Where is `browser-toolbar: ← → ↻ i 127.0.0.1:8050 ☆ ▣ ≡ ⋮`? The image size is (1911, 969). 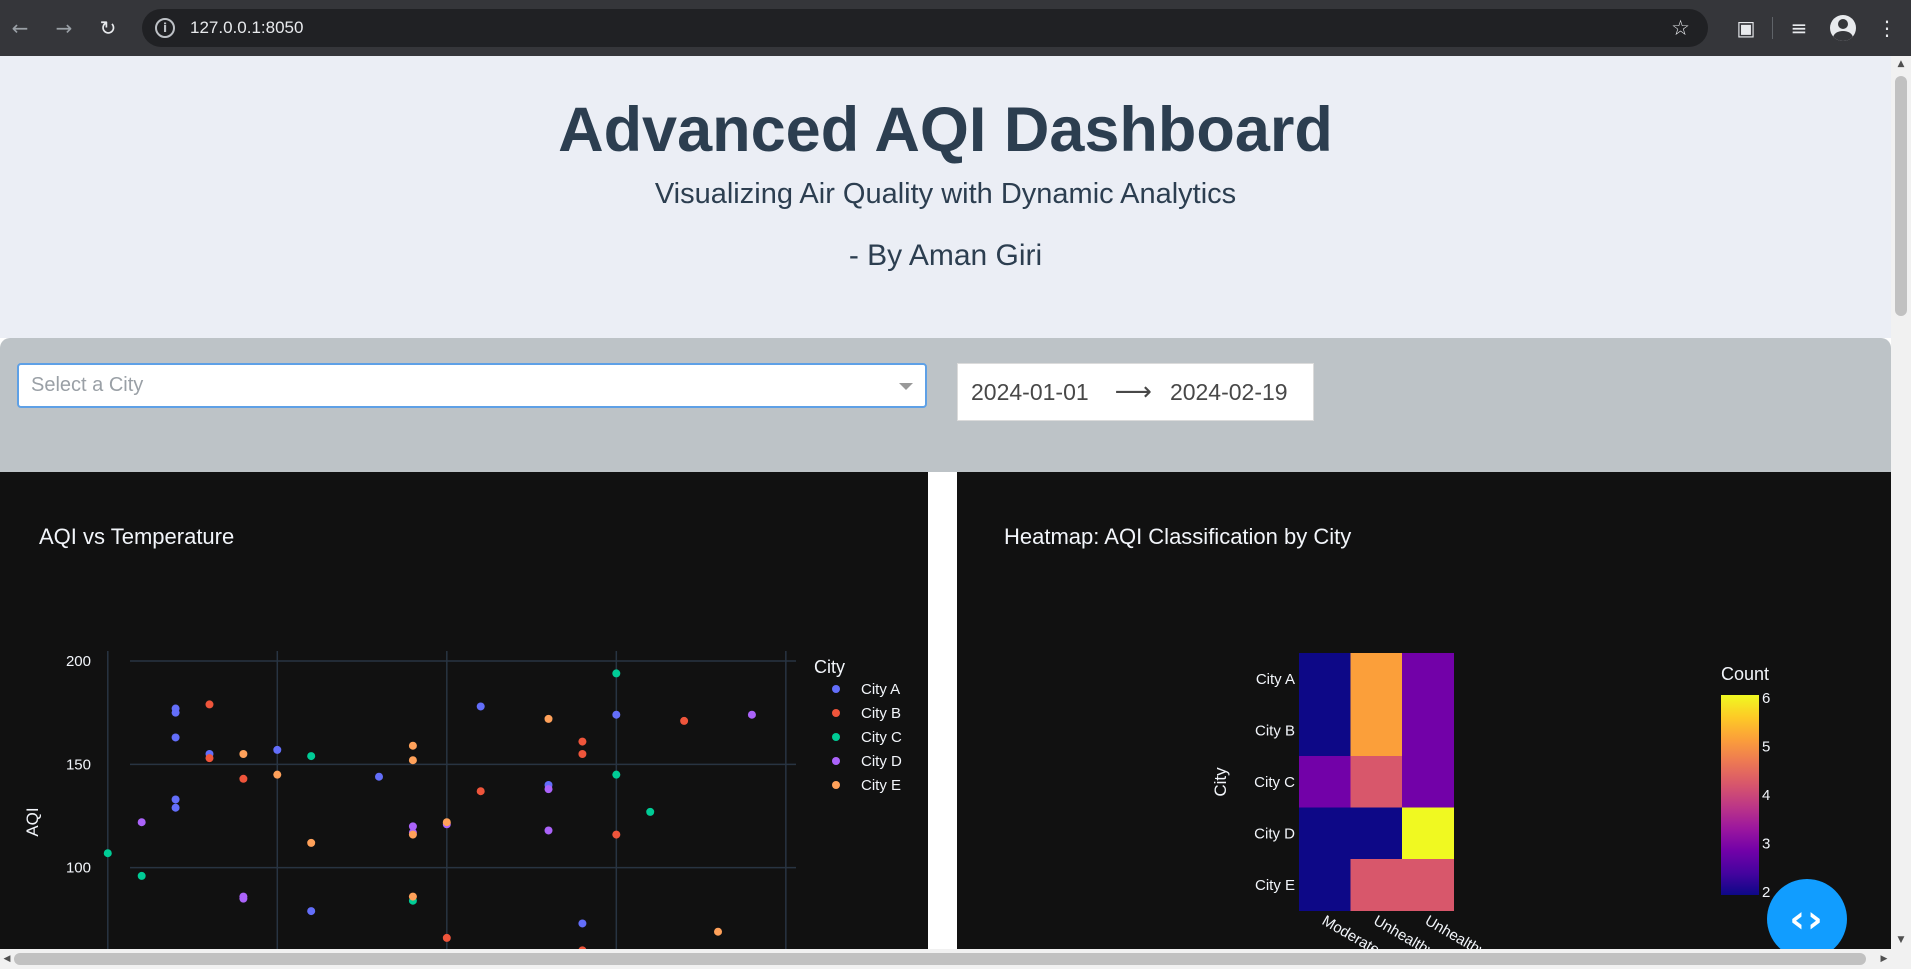
browser-toolbar: ← → ↻ i 127.0.0.1:8050 ☆ ▣ ≡ ⋮ is located at coordinates (955, 28).